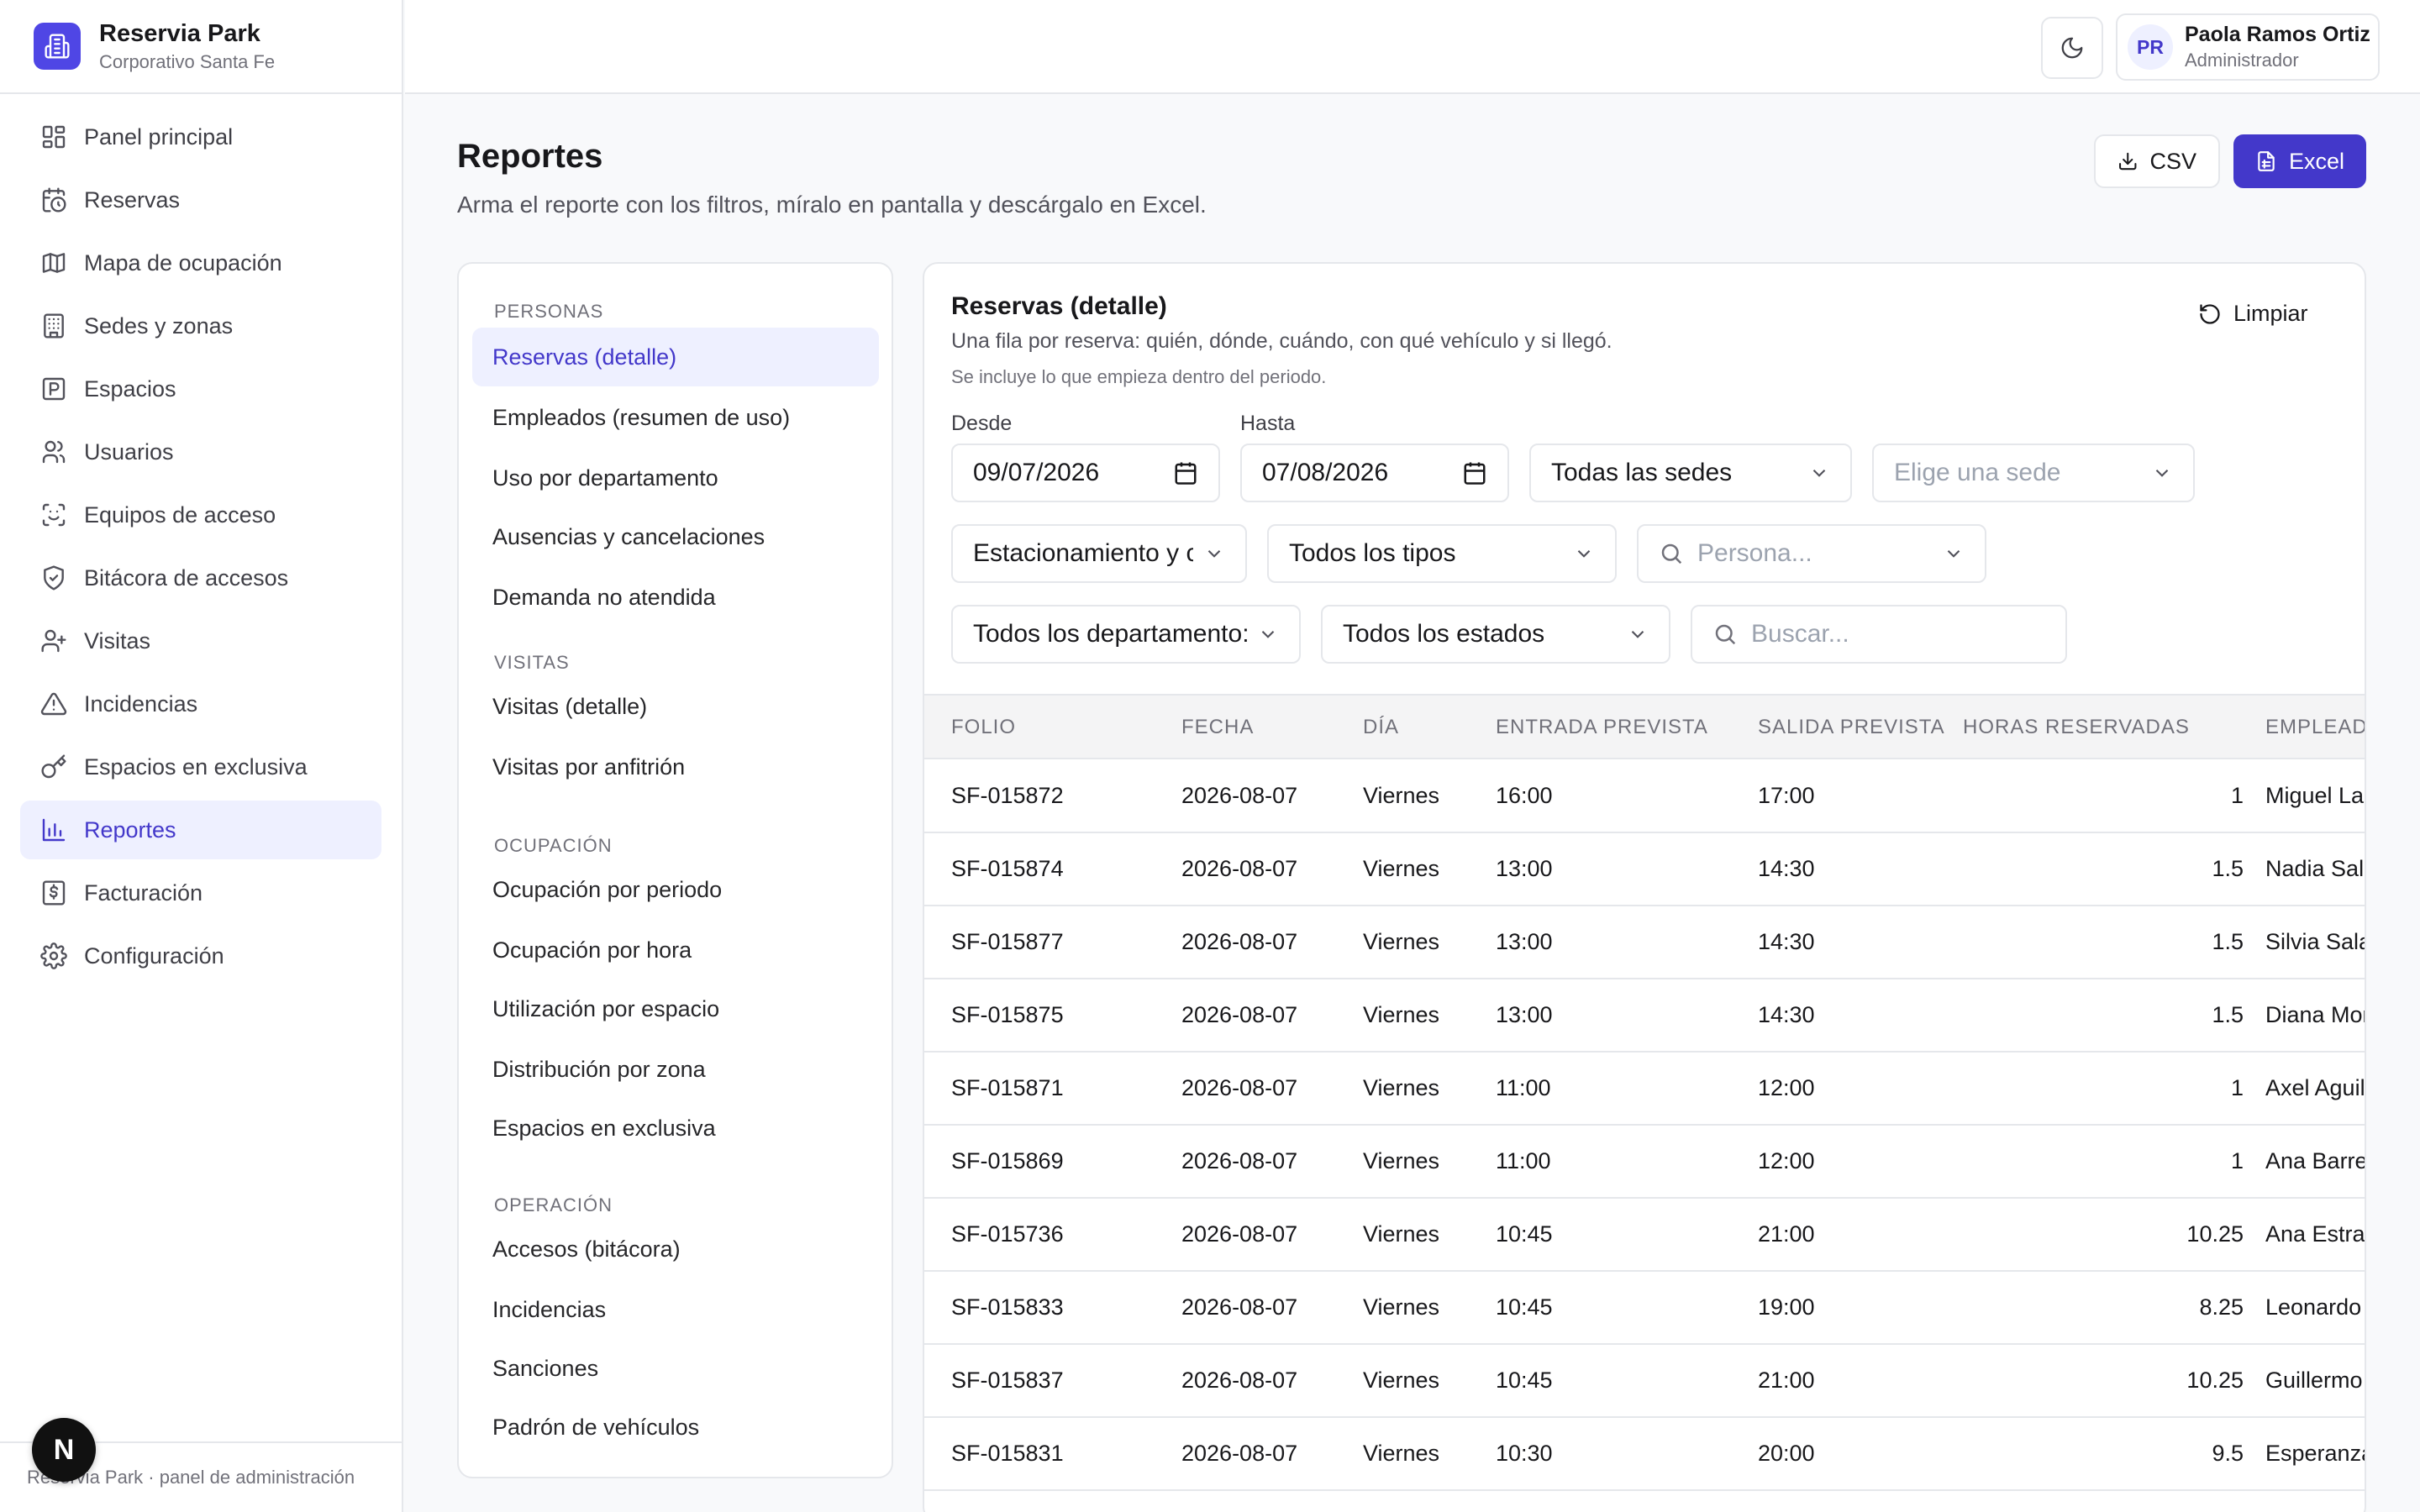 The height and width of the screenshot is (1512, 2420). Describe the element at coordinates (675, 767) in the screenshot. I see `report-item: Visitas por anfitrión` at that location.